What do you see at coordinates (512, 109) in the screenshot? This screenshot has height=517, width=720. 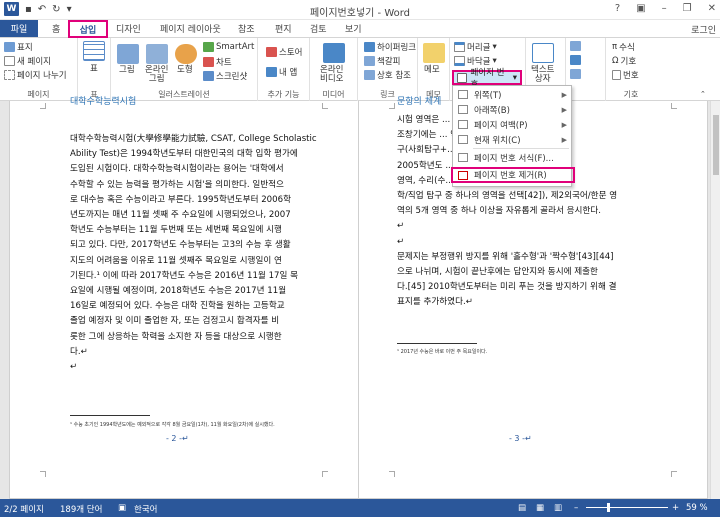 I see `menu-item-1: 아래쪽(B) ▶` at bounding box center [512, 109].